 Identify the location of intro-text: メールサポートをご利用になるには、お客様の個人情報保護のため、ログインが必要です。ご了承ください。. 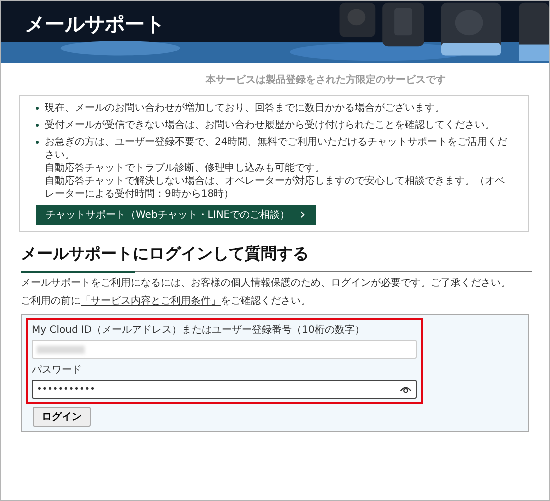
(266, 284).